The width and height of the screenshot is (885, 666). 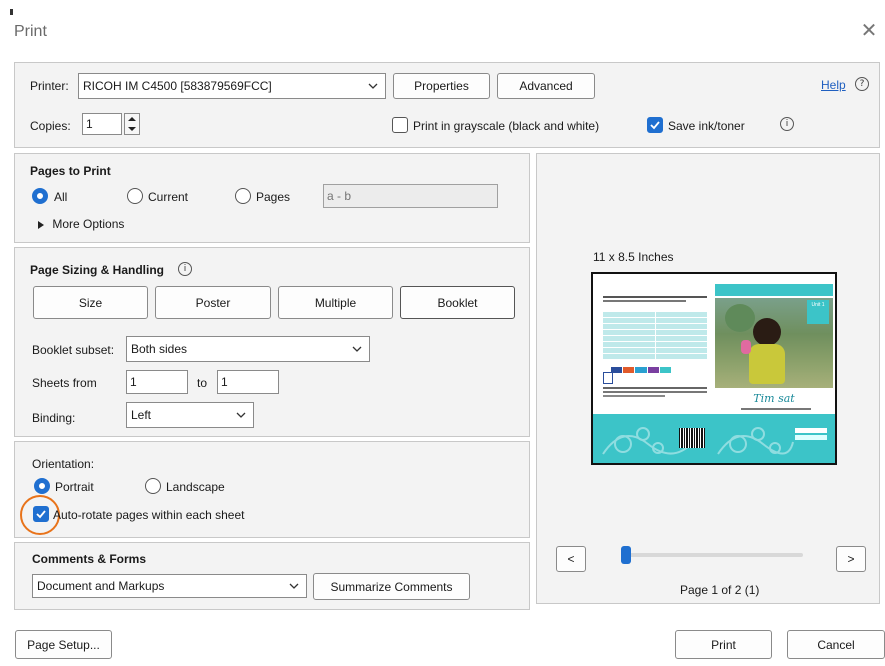 What do you see at coordinates (185, 269) in the screenshot?
I see `sizing-info-icon: i` at bounding box center [185, 269].